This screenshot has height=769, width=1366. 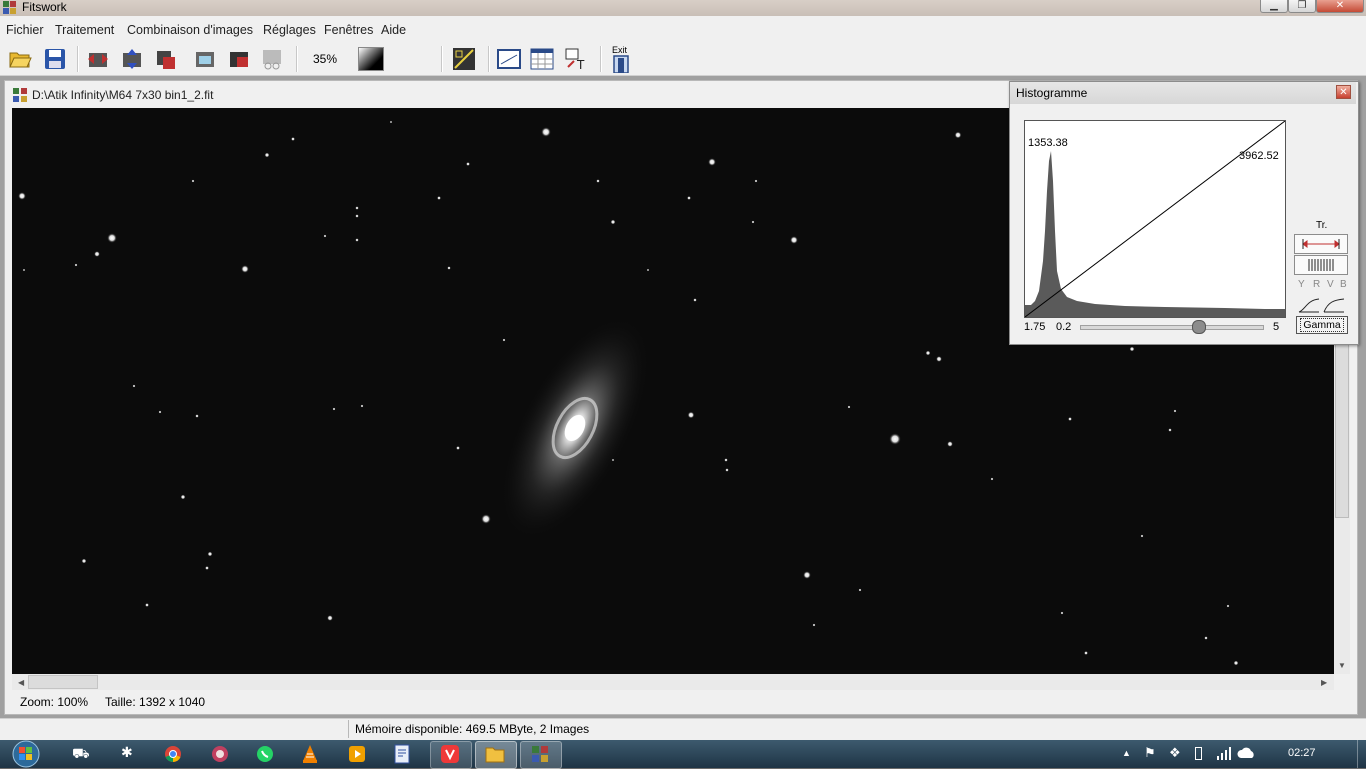 I want to click on size-status: Taille: 1392 x 1040, so click(x=155, y=702).